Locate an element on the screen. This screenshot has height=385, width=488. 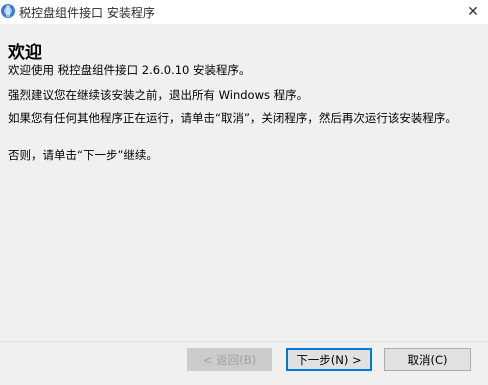
cancel-instruction-text: 如果您有任何其他程序正在运行，请单击“取消”，关闭程序，然后再次运行该安装程序。 is located at coordinates (232, 118).